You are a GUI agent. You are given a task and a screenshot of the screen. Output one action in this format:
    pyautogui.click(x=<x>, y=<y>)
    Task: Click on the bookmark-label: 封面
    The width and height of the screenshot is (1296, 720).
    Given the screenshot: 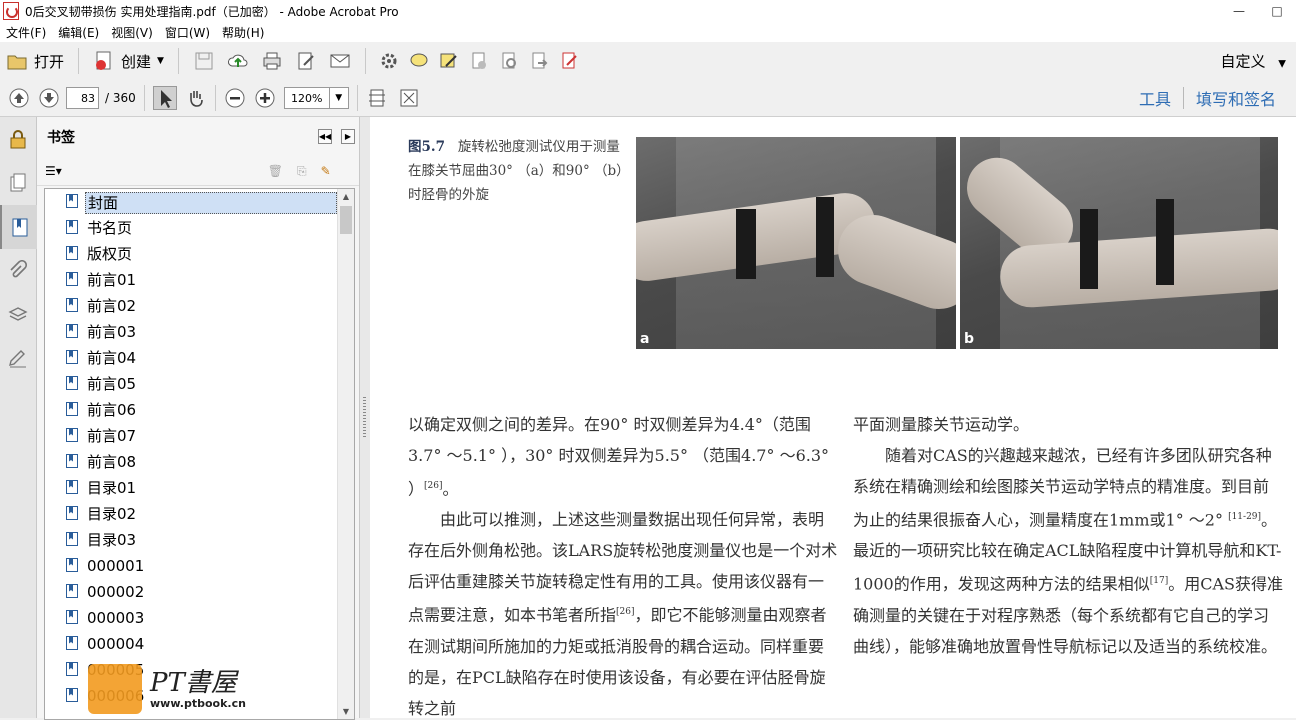 What is the action you would take?
    pyautogui.click(x=211, y=203)
    